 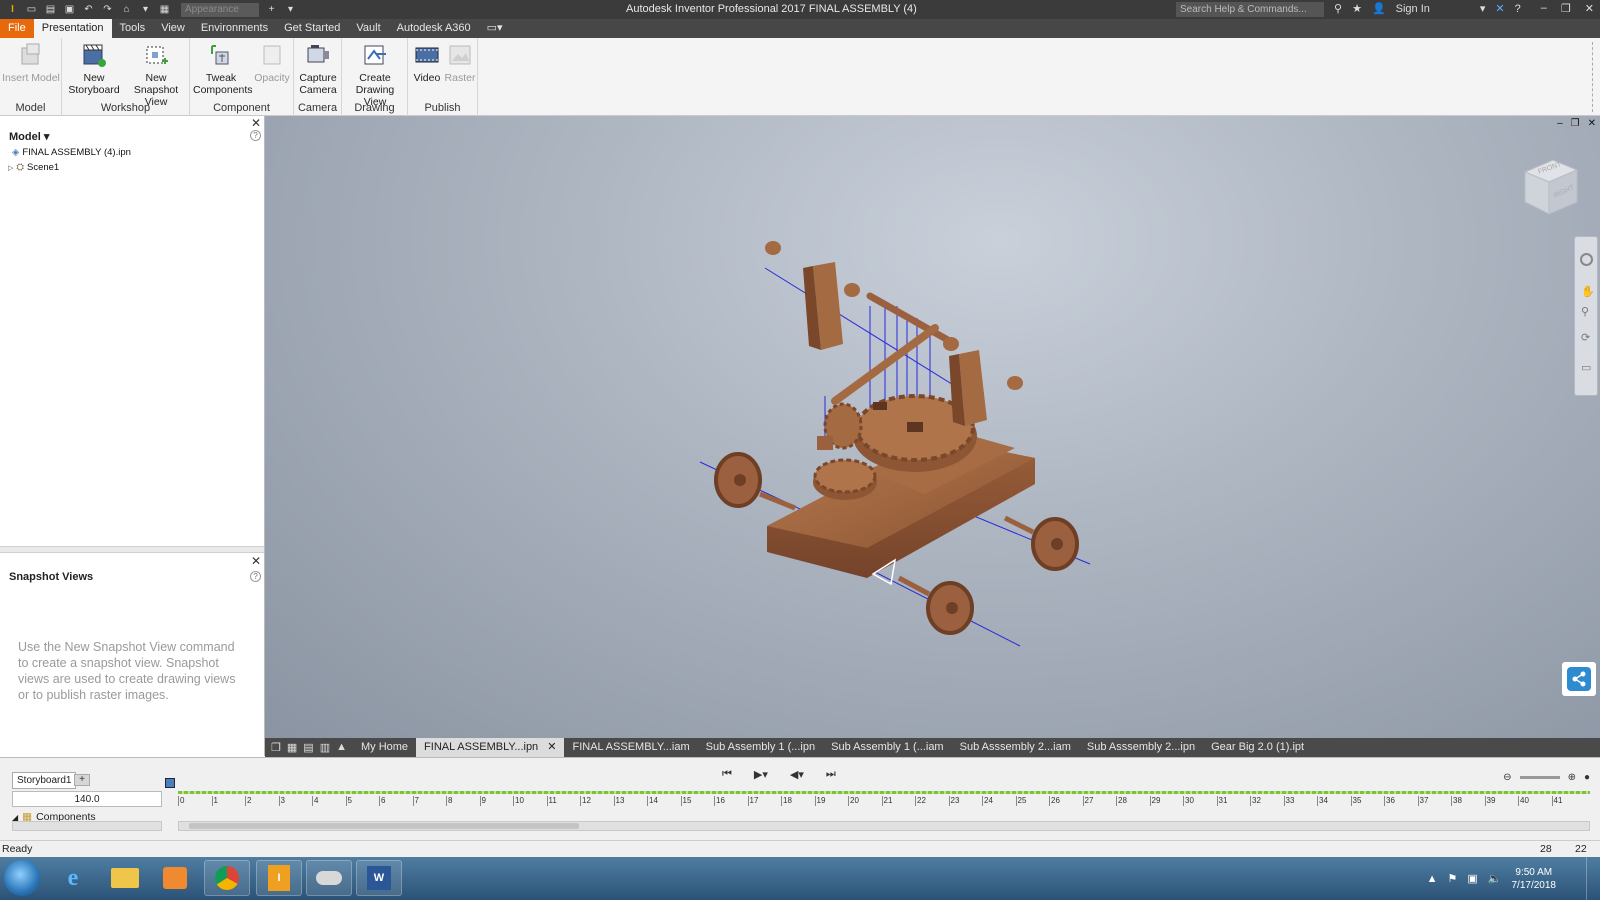 What do you see at coordinates (126, 9) in the screenshot?
I see `home-icon: ⌂` at bounding box center [126, 9].